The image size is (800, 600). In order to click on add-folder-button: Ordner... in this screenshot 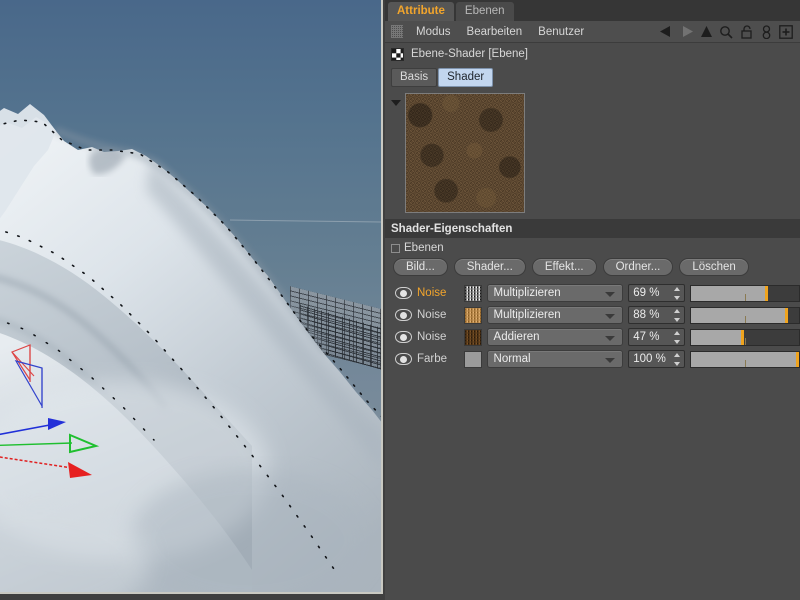, I will do `click(638, 267)`.